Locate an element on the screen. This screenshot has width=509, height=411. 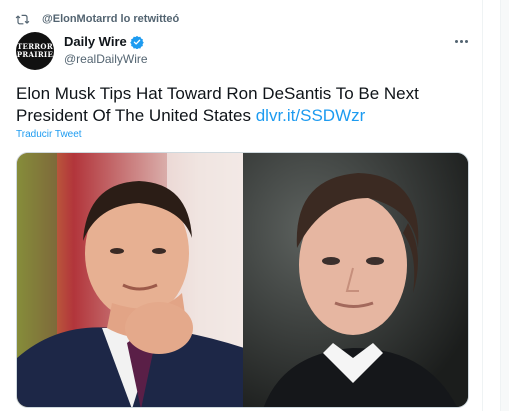
retweet-label: @ElonMotarrd lo retwitteó is located at coordinates (111, 19).